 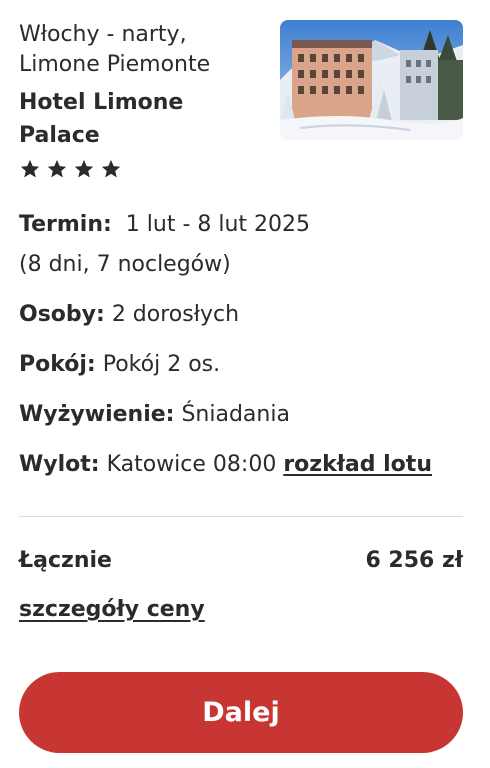 I want to click on board-row: Wyżywienie: Śniadania, so click(x=244, y=415).